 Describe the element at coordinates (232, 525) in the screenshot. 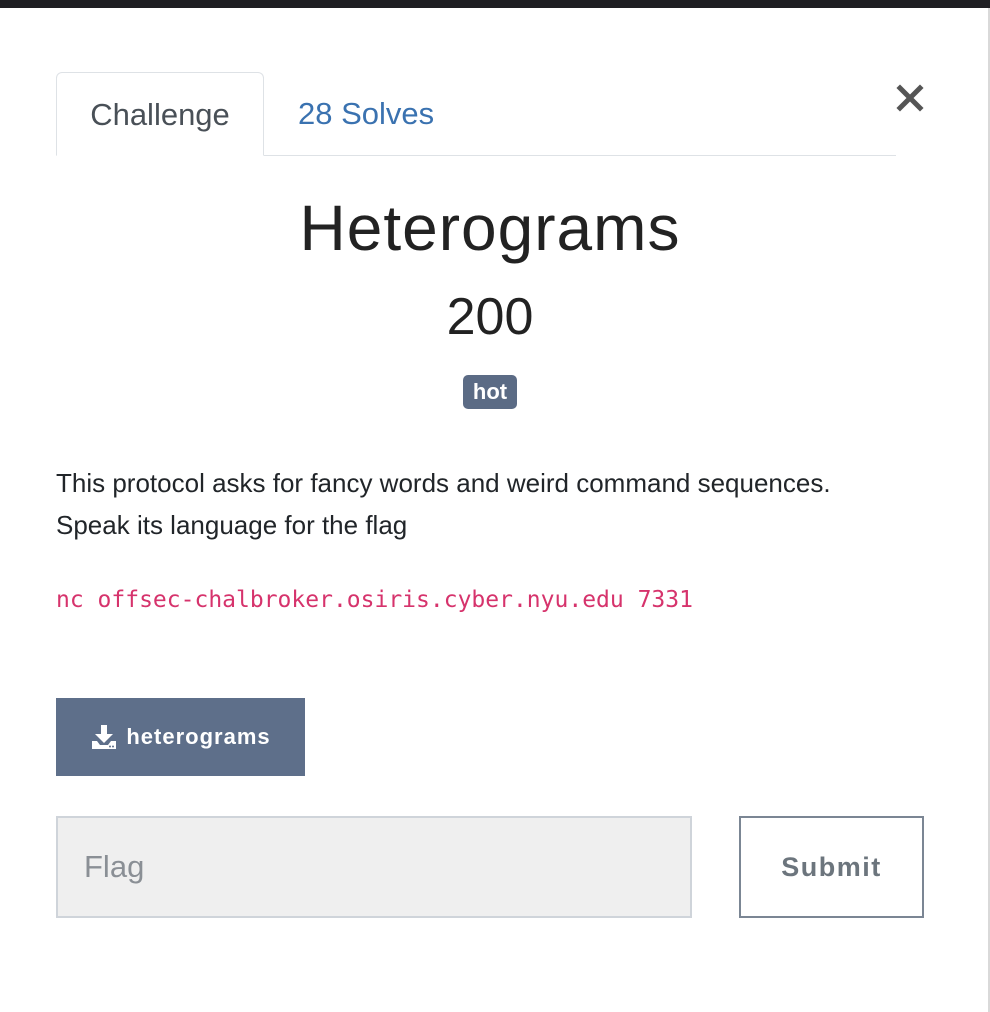

I see `description-line: Speak its language for the flag` at that location.